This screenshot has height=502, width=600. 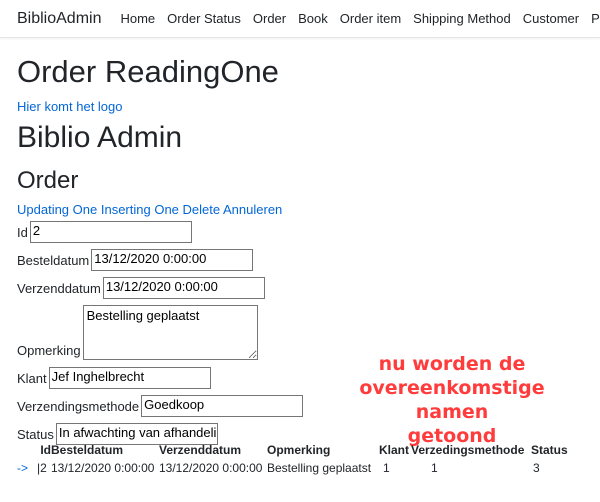 What do you see at coordinates (200, 450) in the screenshot?
I see `header-verzenddatum: Verzenddatum` at bounding box center [200, 450].